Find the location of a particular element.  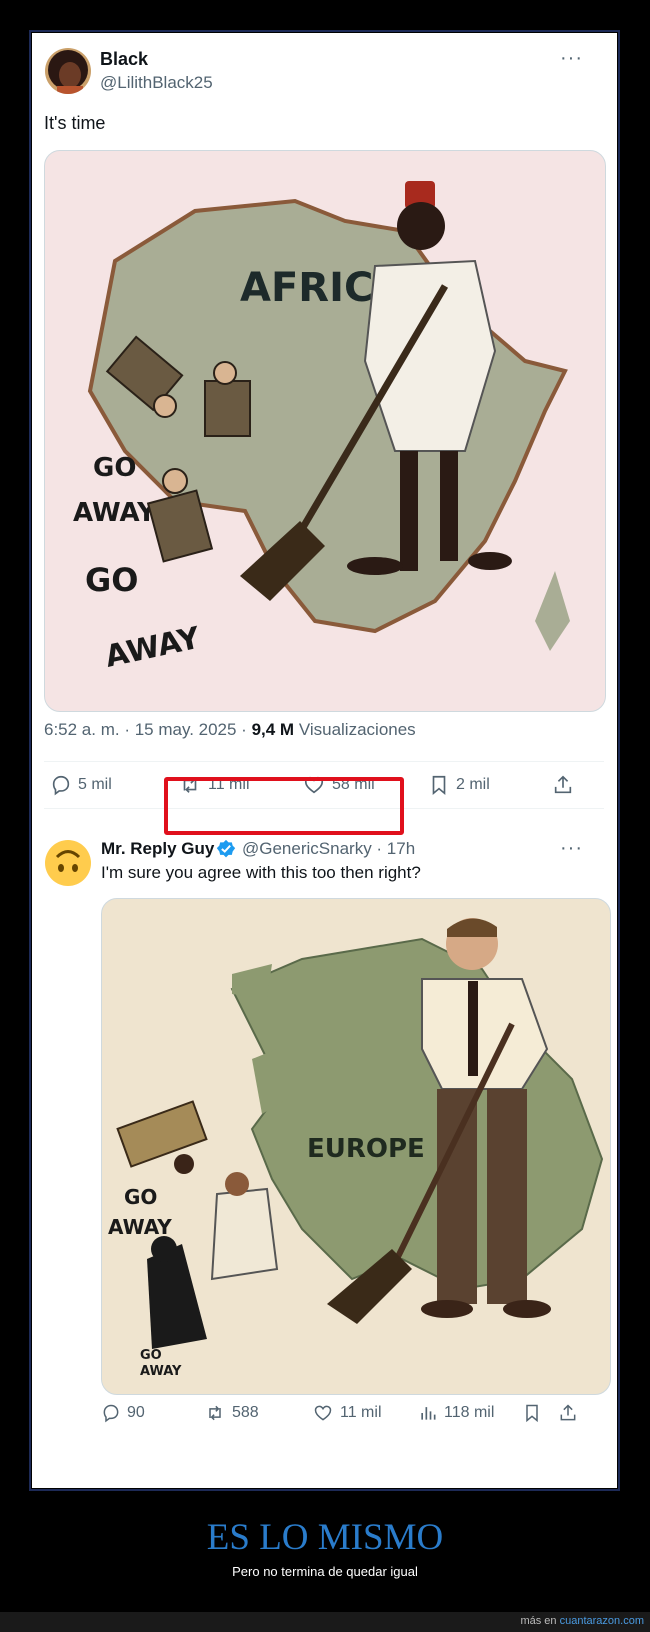

upside-down-face-icon is located at coordinates (68, 863).